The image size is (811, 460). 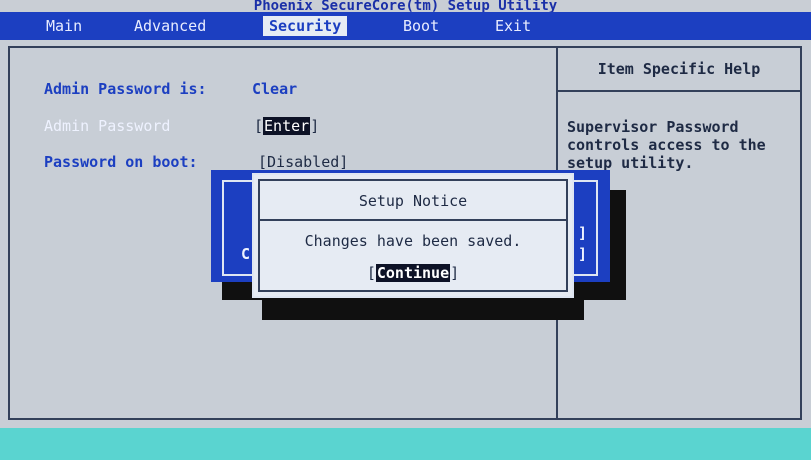 What do you see at coordinates (125, 89) in the screenshot?
I see `admin-status-label: Admin Password is:` at bounding box center [125, 89].